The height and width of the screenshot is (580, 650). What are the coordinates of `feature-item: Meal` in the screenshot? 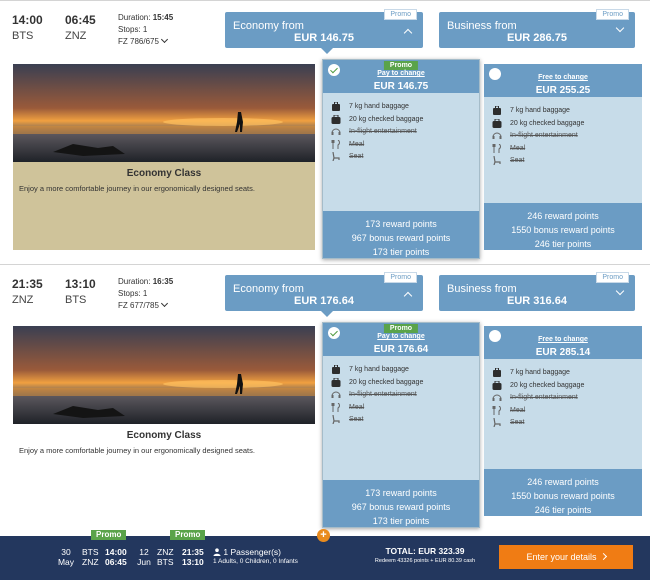 It's located at (376, 408).